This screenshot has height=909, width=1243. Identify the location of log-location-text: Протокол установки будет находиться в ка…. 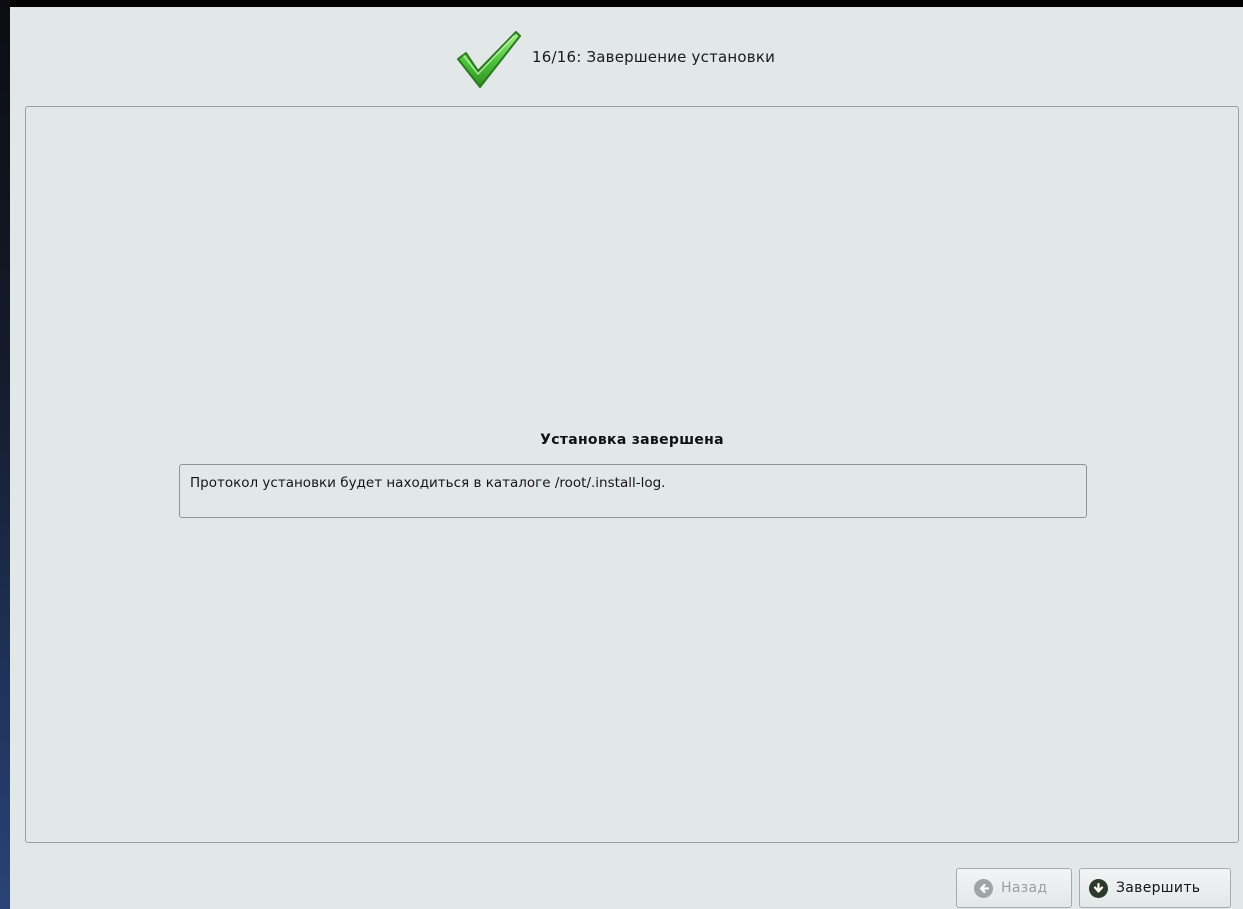
(428, 483).